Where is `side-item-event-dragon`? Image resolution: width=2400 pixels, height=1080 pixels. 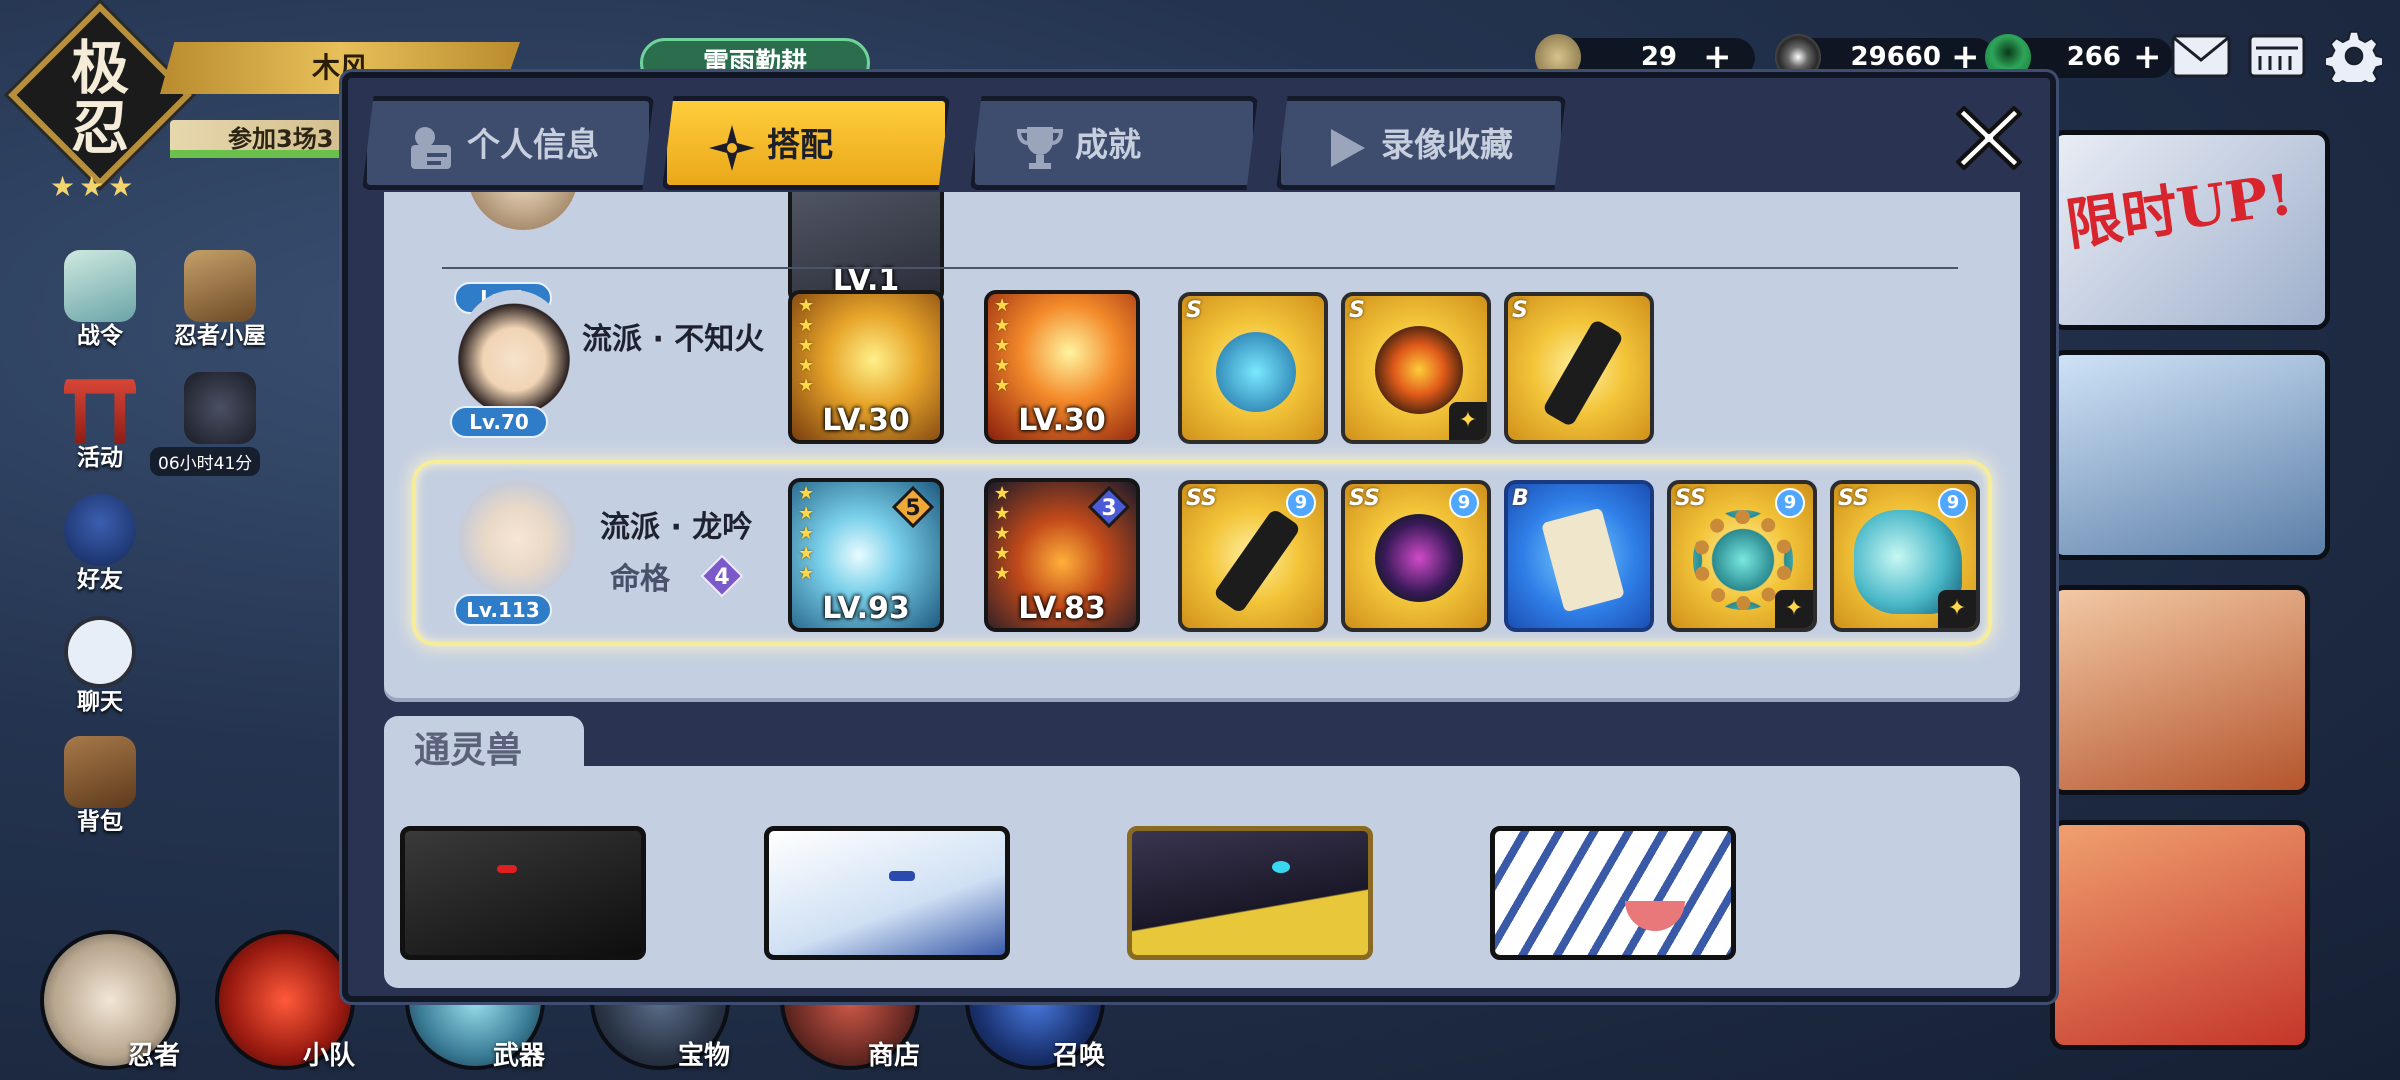 side-item-event-dragon is located at coordinates (220, 408).